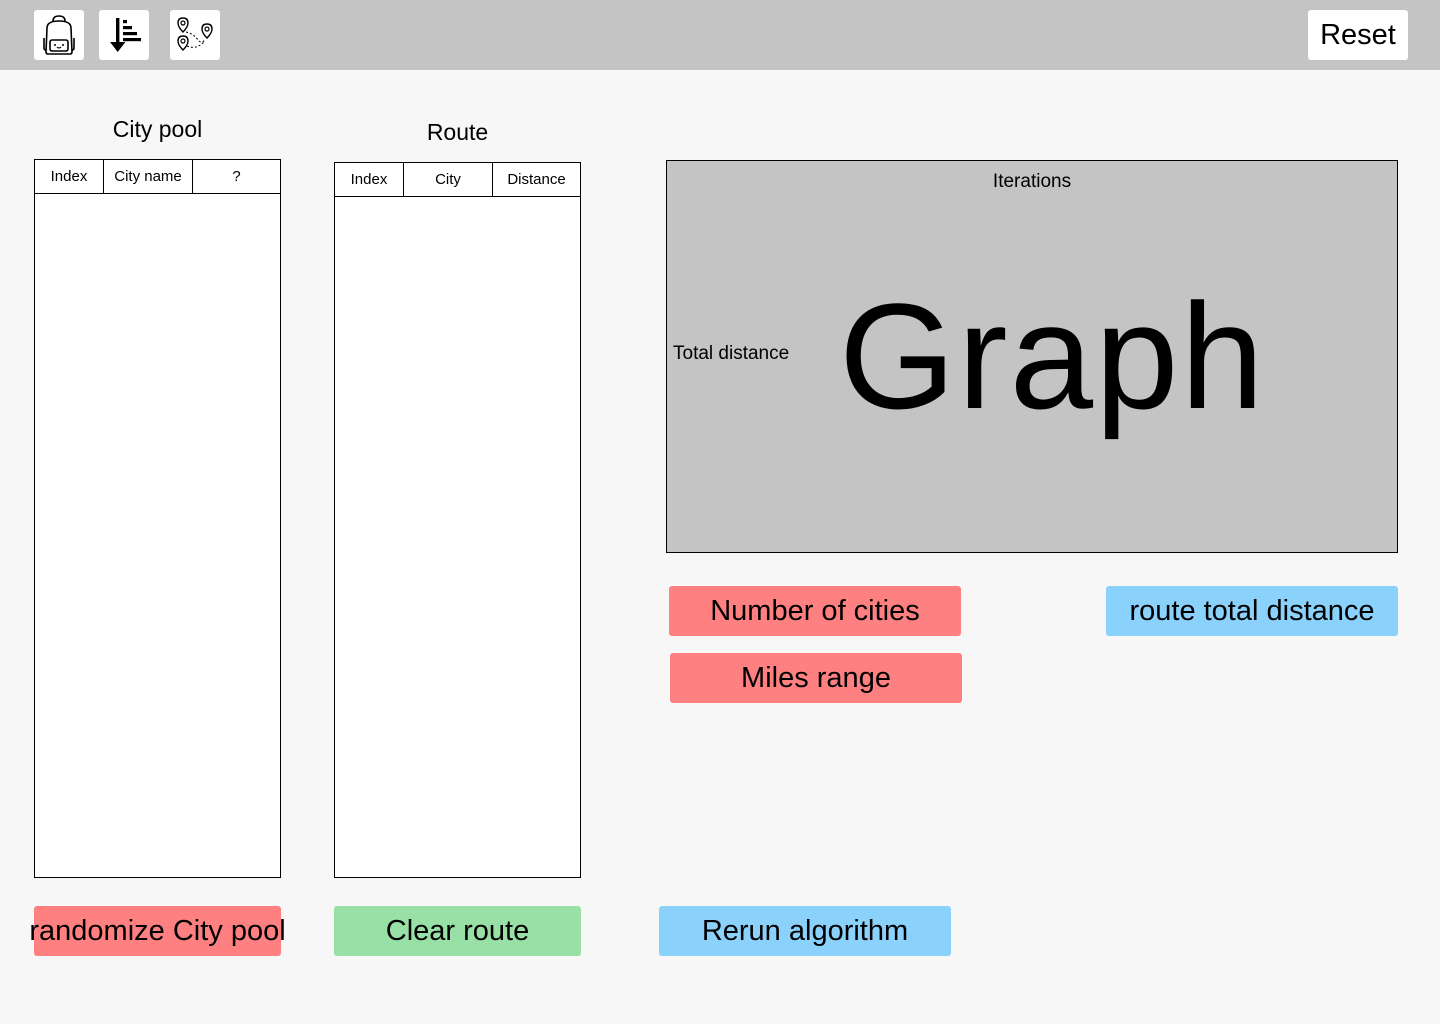 This screenshot has width=1440, height=1024. What do you see at coordinates (457, 931) in the screenshot?
I see `clear-route-button: Clear route` at bounding box center [457, 931].